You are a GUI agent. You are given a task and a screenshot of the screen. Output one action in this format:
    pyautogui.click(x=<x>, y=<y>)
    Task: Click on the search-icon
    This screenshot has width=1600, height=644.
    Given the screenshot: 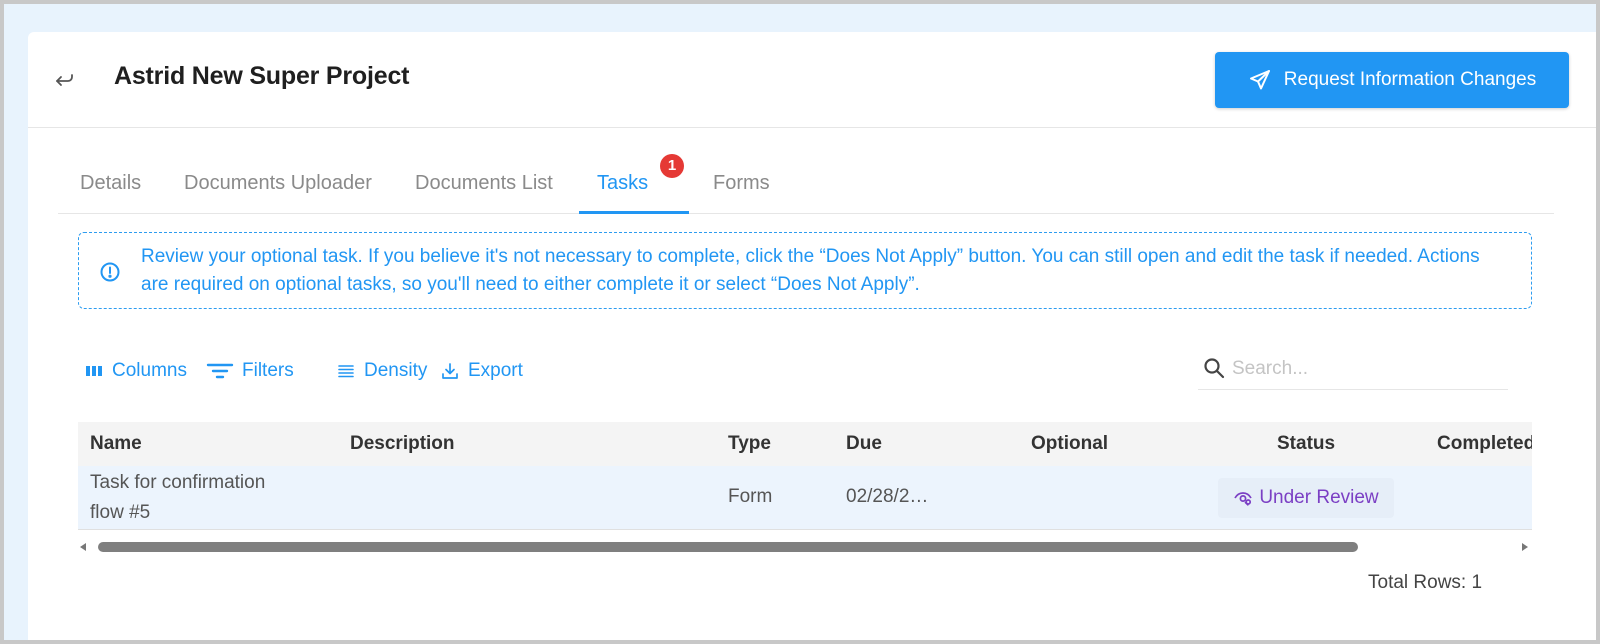 What is the action you would take?
    pyautogui.click(x=1214, y=368)
    